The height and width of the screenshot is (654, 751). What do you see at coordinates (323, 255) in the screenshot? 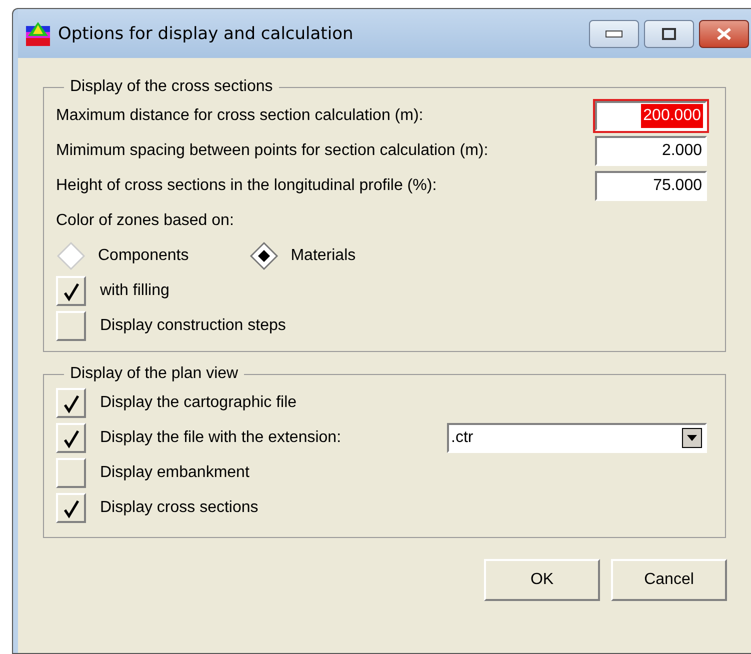
I see `radio-label: Materials` at bounding box center [323, 255].